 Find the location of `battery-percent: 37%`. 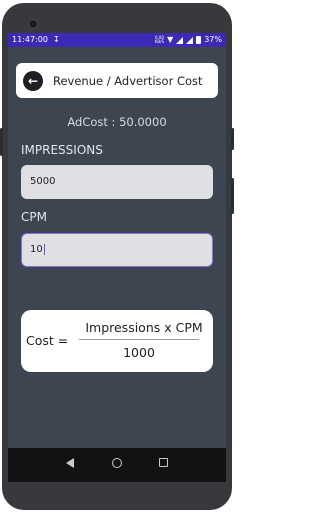

battery-percent: 37% is located at coordinates (213, 39).